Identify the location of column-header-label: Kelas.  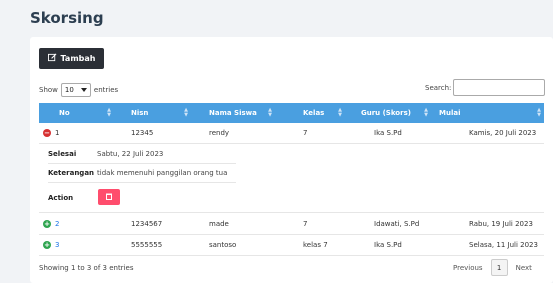
(314, 113).